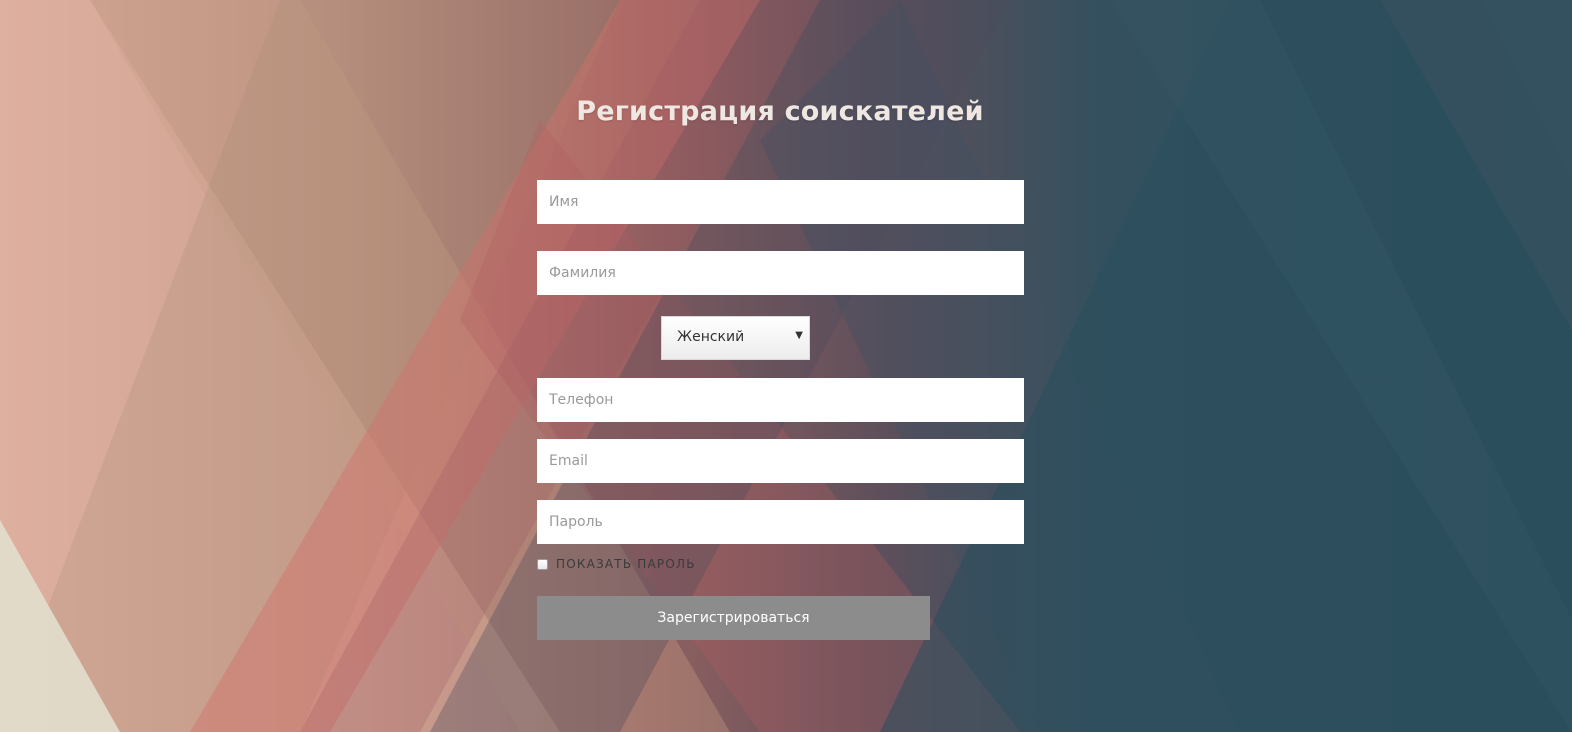  Describe the element at coordinates (626, 564) in the screenshot. I see `show-password-label: ПОКАЗАТЬ ПАРОЛЬ` at that location.